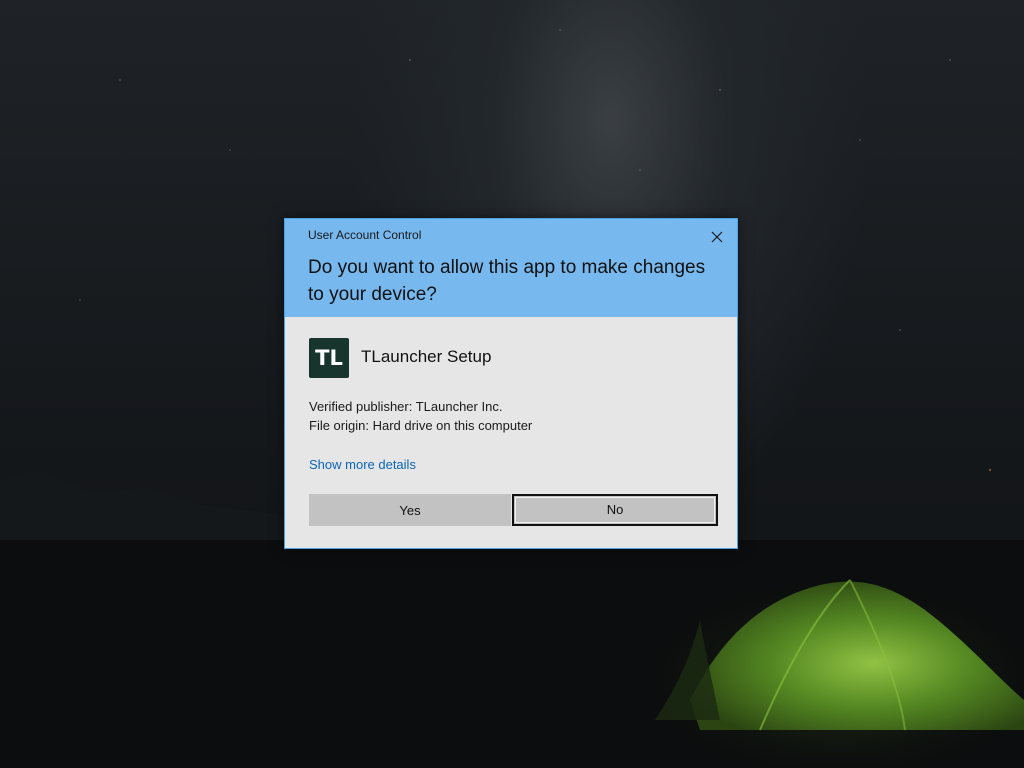 The image size is (1024, 768). I want to click on no-button: No, so click(615, 510).